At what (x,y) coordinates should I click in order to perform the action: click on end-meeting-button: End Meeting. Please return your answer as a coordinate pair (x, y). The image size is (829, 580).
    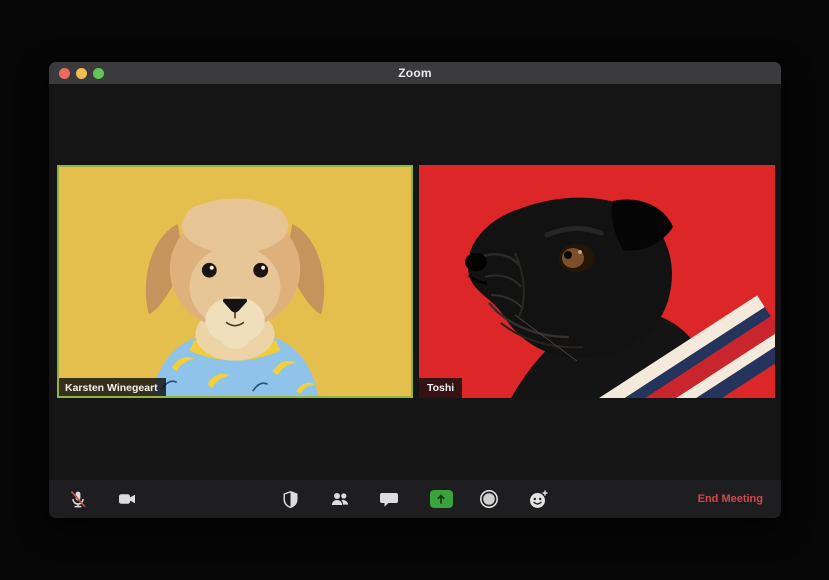
    Looking at the image, I should click on (730, 499).